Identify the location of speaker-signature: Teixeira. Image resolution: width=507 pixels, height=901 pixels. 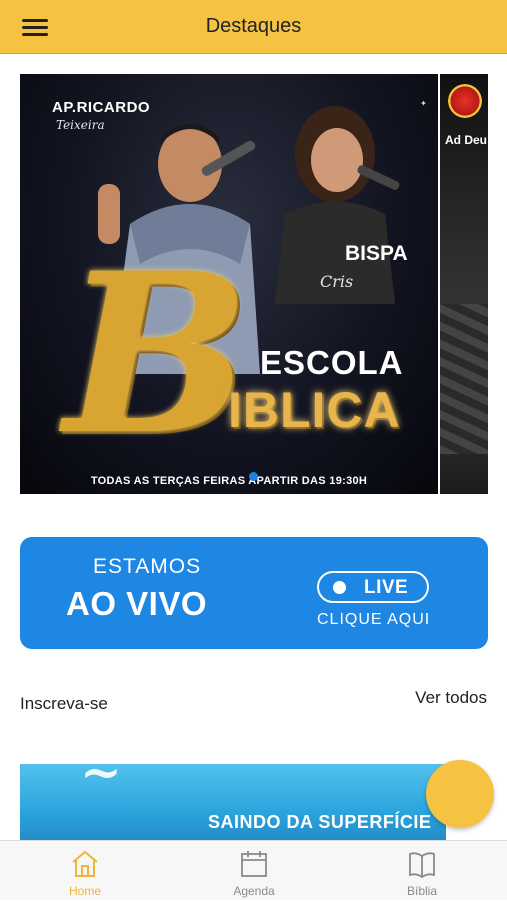
(80, 125).